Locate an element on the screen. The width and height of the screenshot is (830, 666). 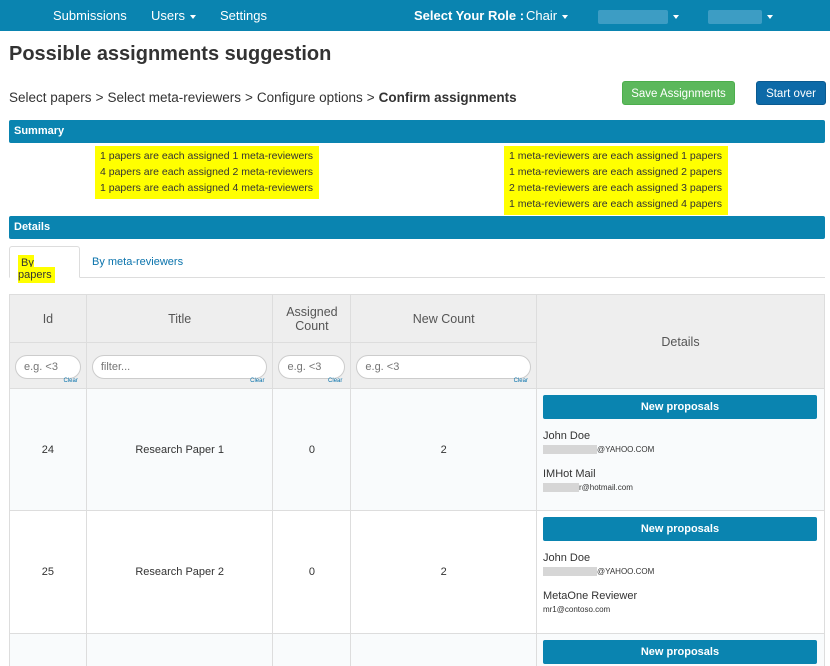
reviewer-entry: MetaOne Reviewer mr1@contoso.com is located at coordinates (680, 603).